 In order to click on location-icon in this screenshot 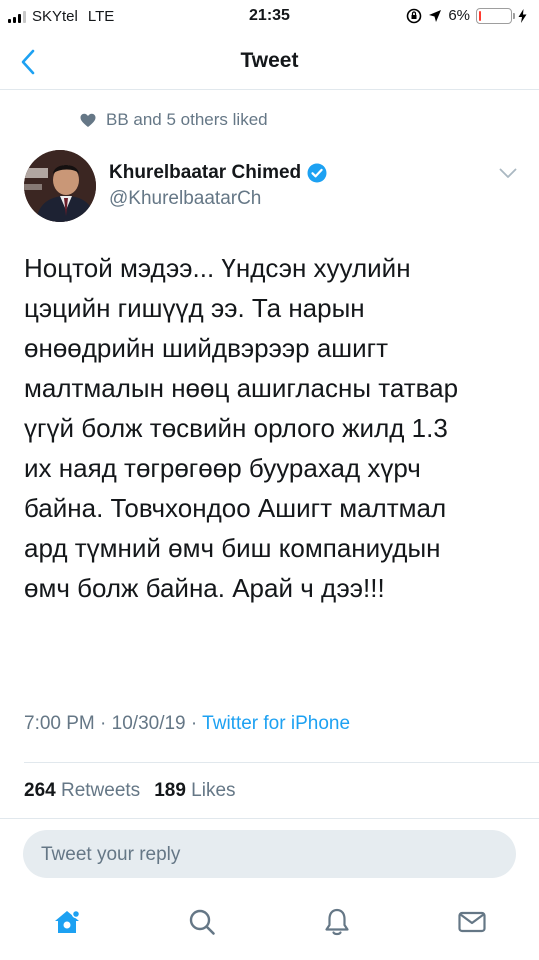, I will do `click(435, 15)`.